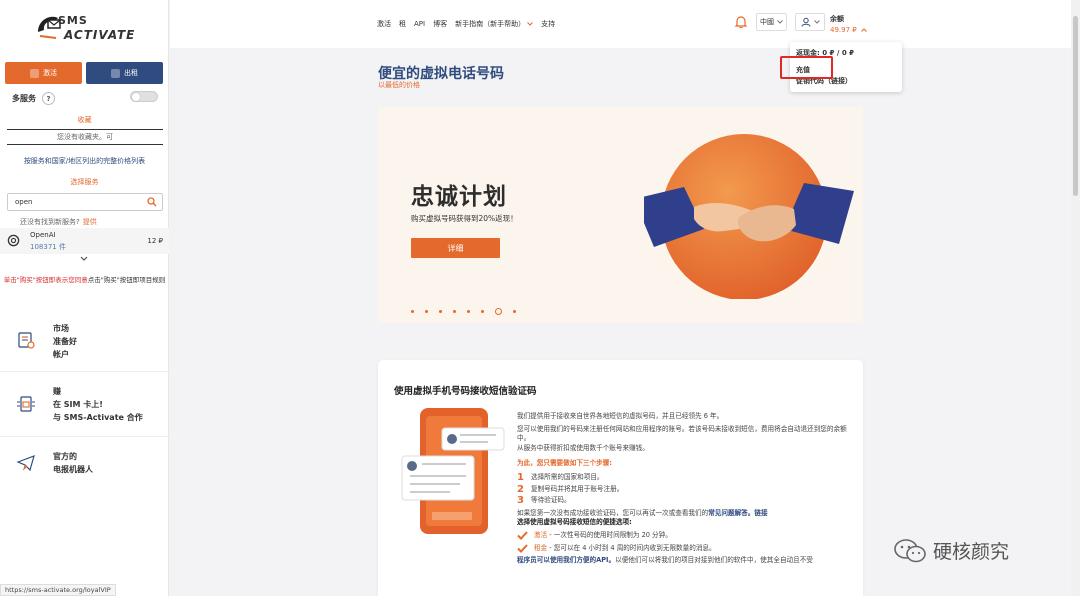 This screenshot has height=596, width=1080. I want to click on promo-sim: 赚 在 SIM 卡上! 与 SMS-Activate 合作, so click(84, 405).